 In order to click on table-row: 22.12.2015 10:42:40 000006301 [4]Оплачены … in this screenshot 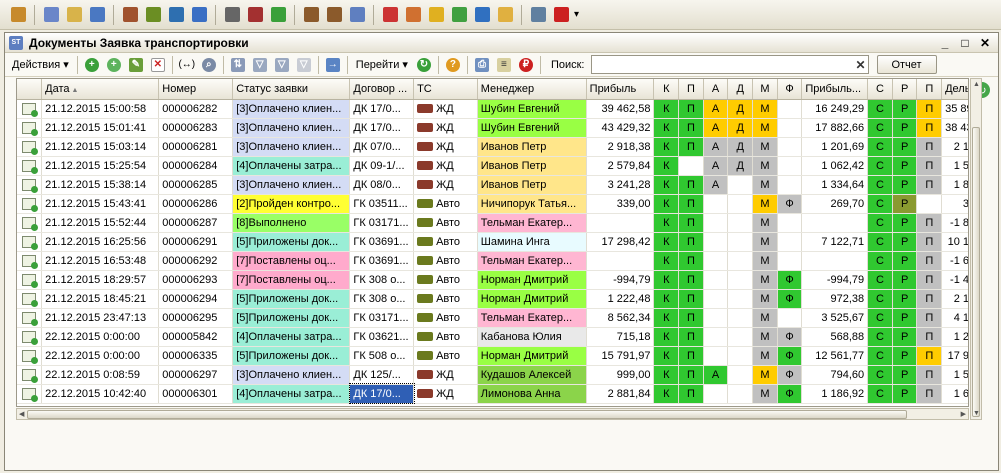, I will do `click(492, 393)`.